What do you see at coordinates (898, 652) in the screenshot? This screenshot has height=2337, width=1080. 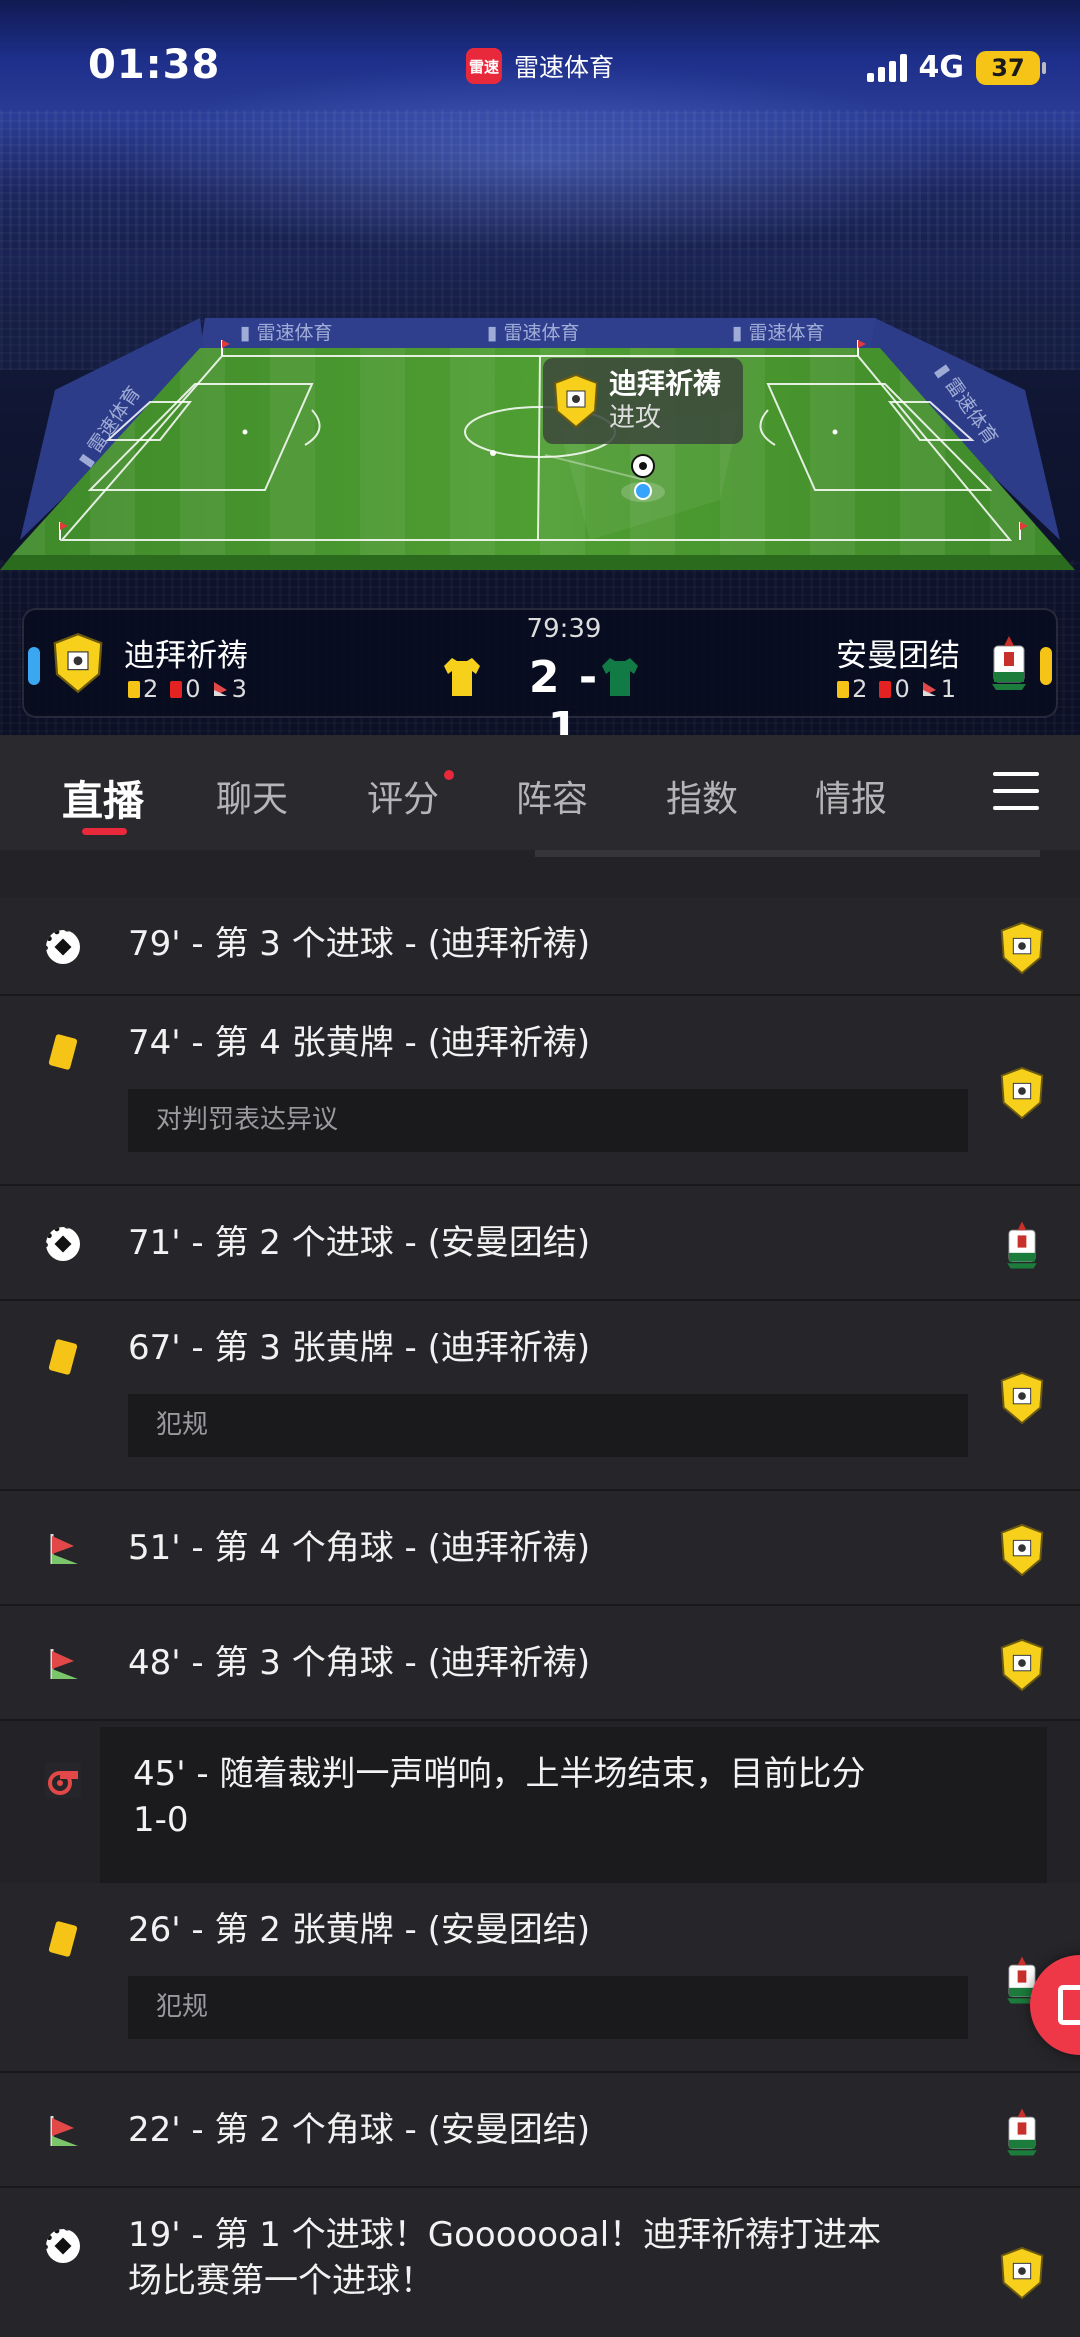 I see `away-team-name: 安曼团结` at bounding box center [898, 652].